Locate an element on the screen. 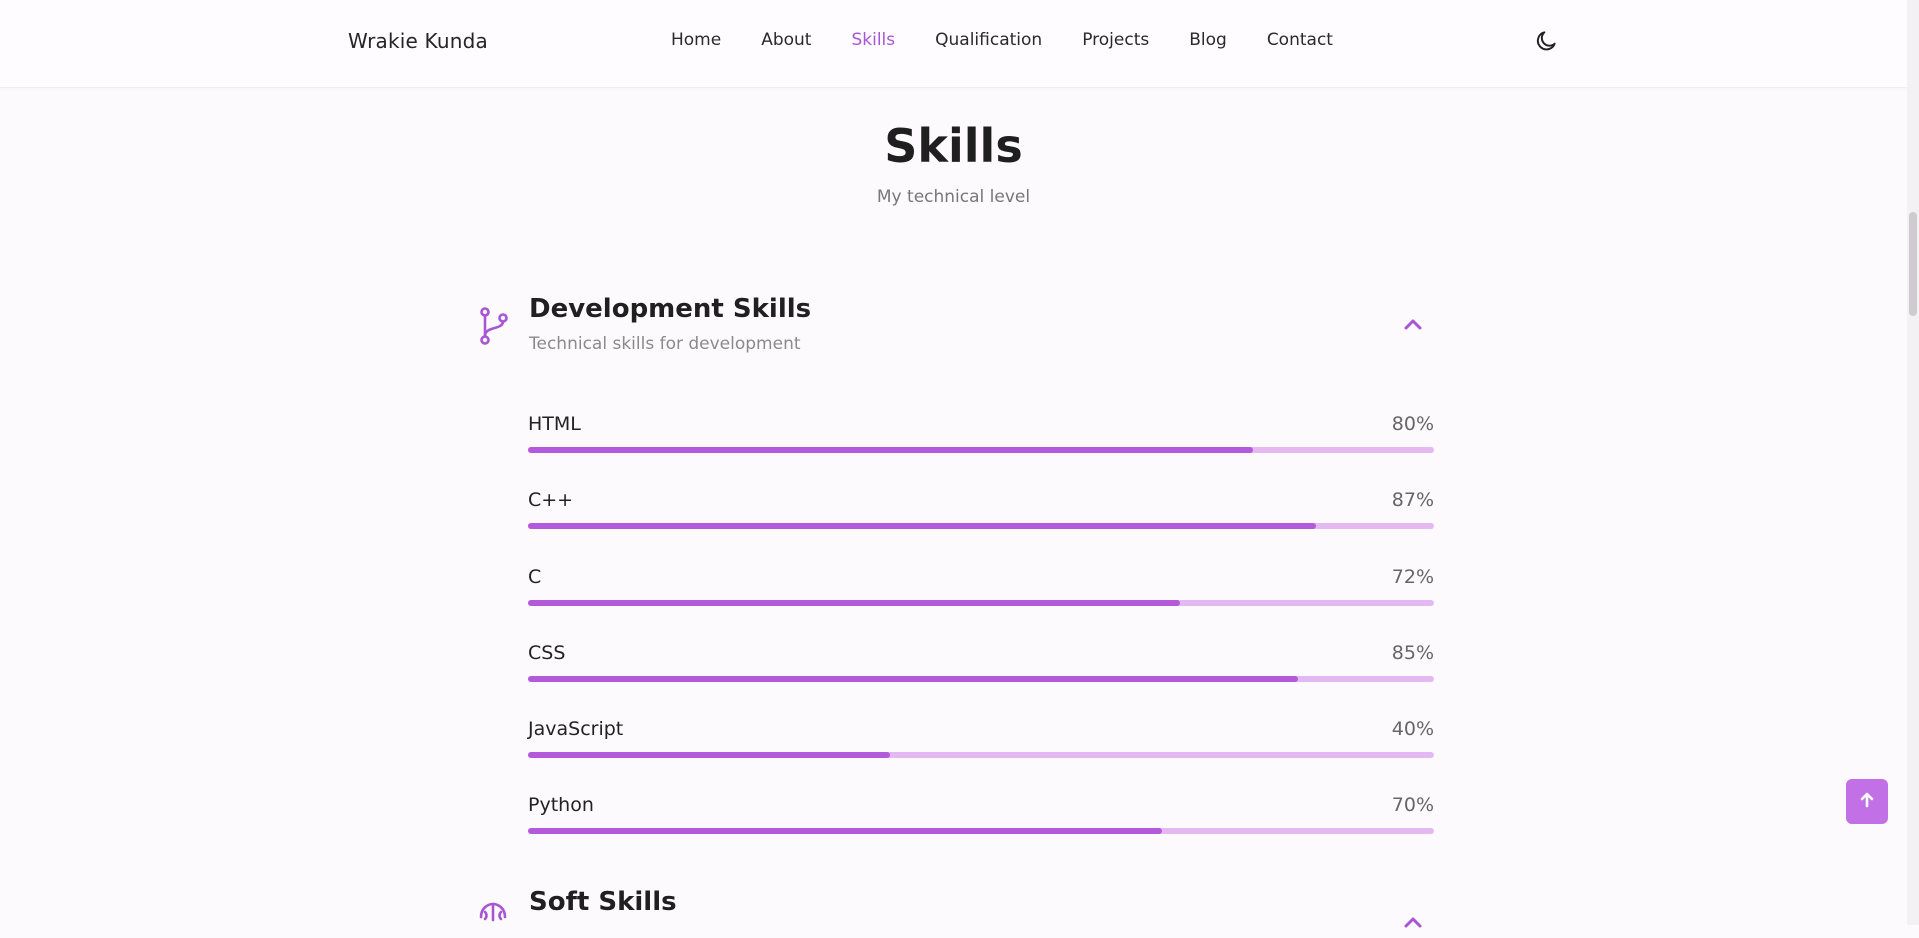 The width and height of the screenshot is (1919, 938). group-subtitle-development: Technical skills for development is located at coordinates (665, 344).